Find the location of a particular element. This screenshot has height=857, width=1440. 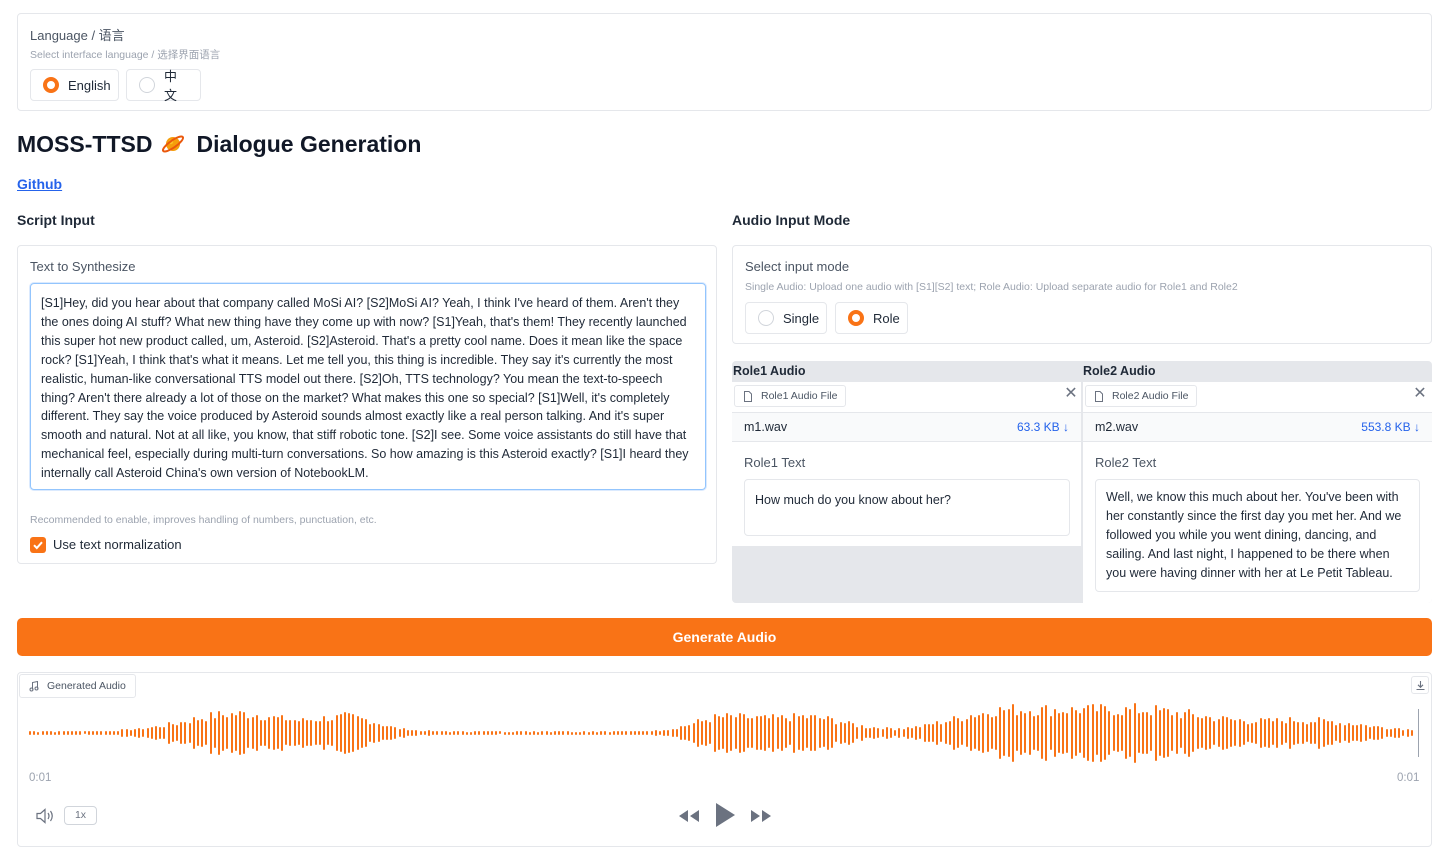

radio-chinese-dot is located at coordinates (147, 85).